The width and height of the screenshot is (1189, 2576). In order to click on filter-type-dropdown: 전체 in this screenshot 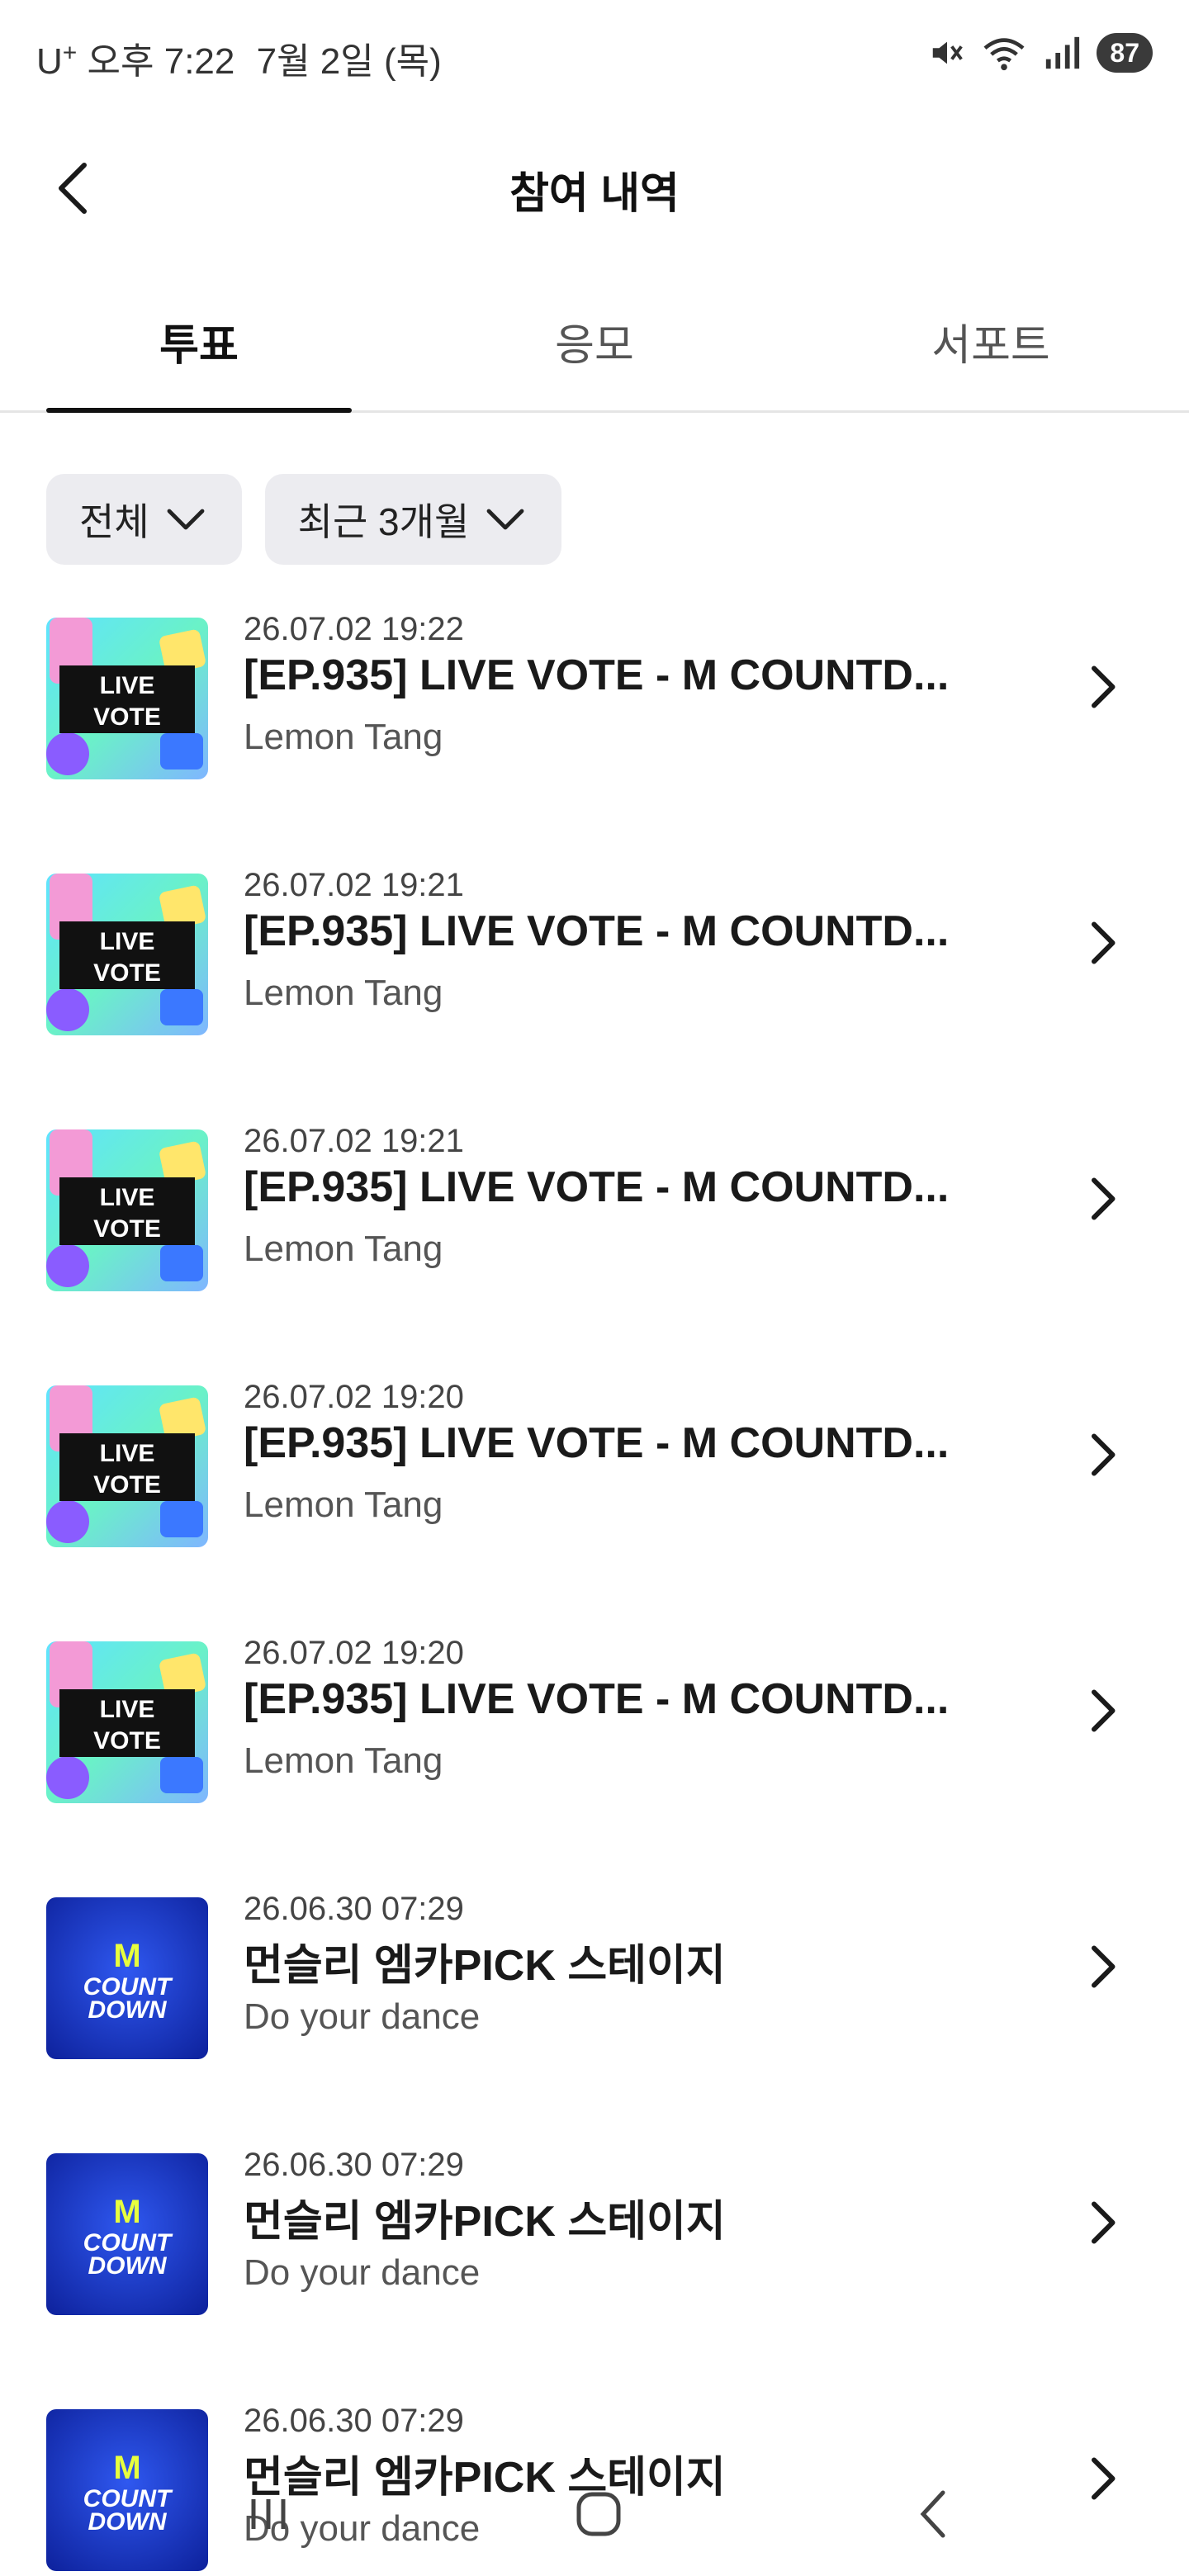, I will do `click(144, 519)`.